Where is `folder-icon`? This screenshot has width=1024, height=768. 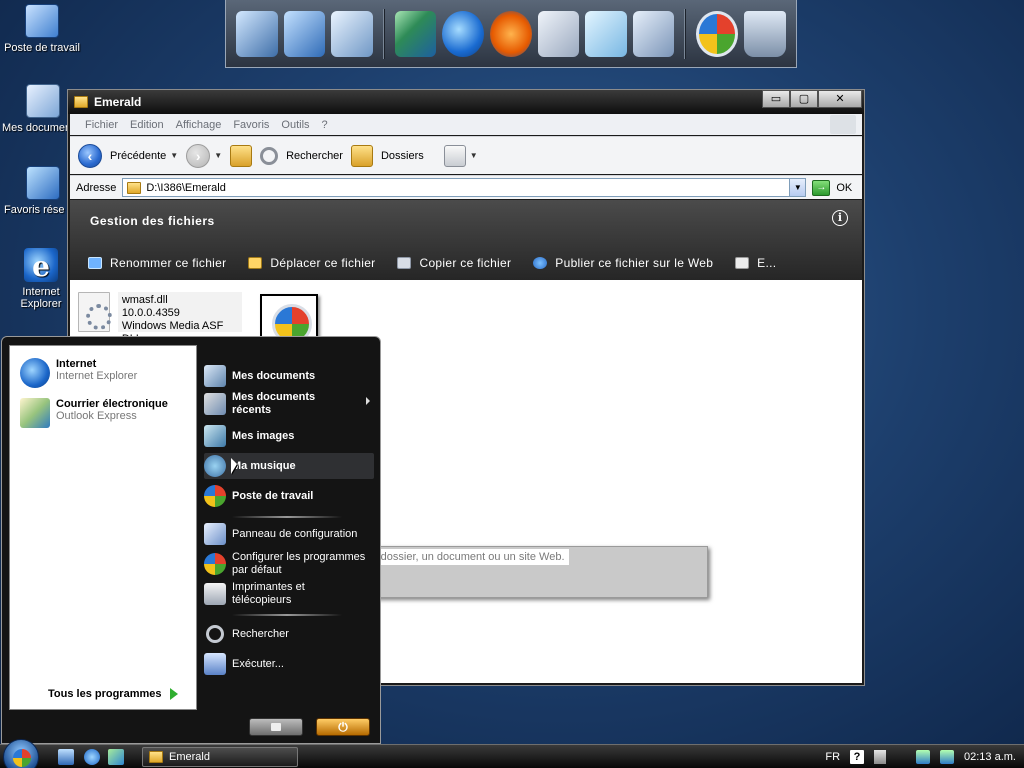 folder-icon is located at coordinates (134, 187).